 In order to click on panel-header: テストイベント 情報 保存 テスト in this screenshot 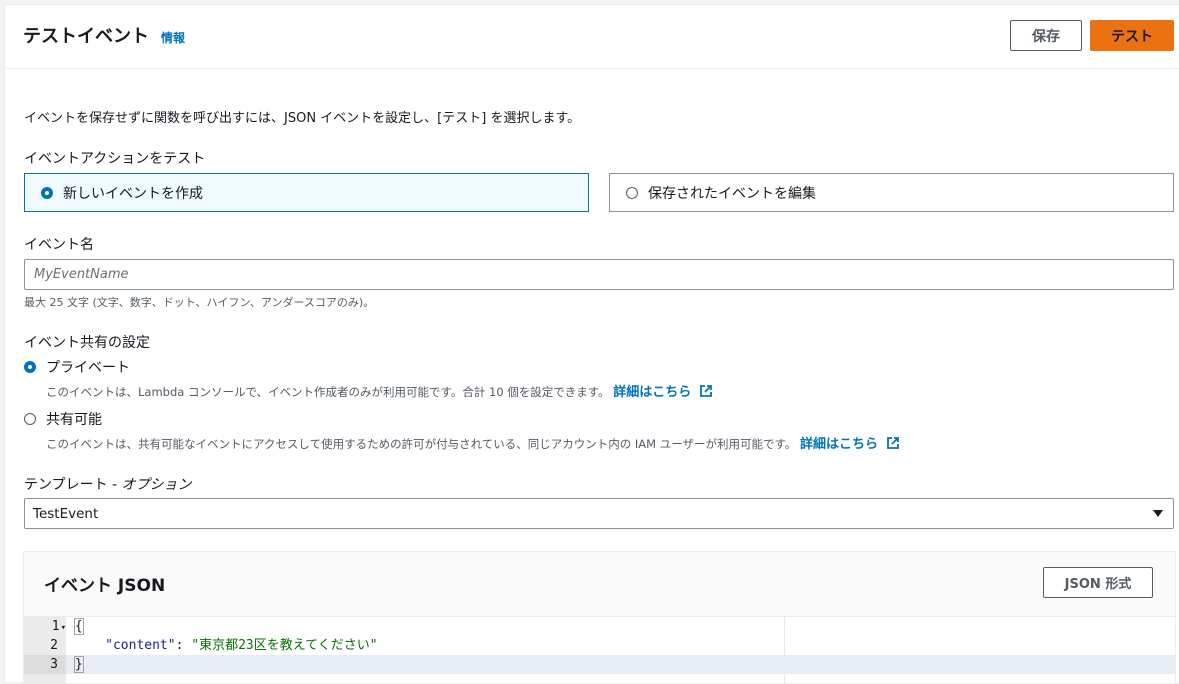, I will do `click(592, 37)`.